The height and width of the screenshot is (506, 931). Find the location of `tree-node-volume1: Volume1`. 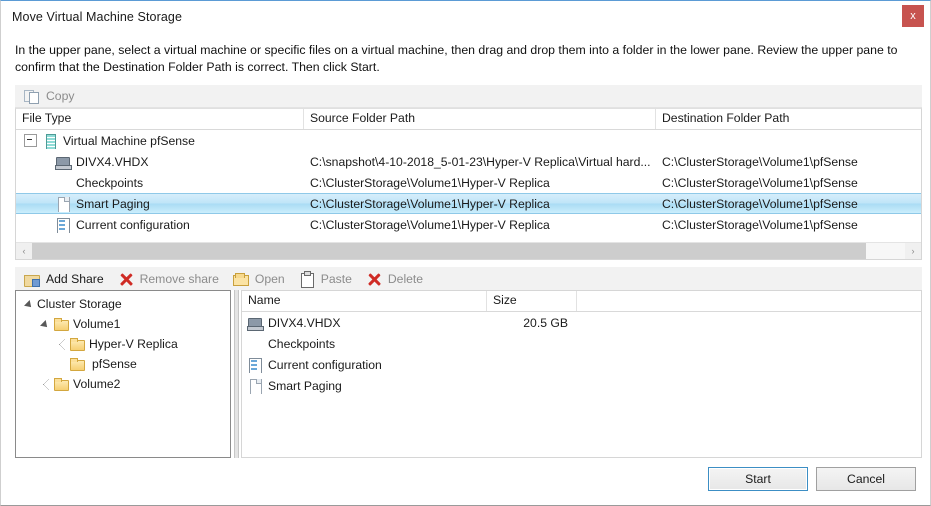

tree-node-volume1: Volume1 is located at coordinates (123, 324).